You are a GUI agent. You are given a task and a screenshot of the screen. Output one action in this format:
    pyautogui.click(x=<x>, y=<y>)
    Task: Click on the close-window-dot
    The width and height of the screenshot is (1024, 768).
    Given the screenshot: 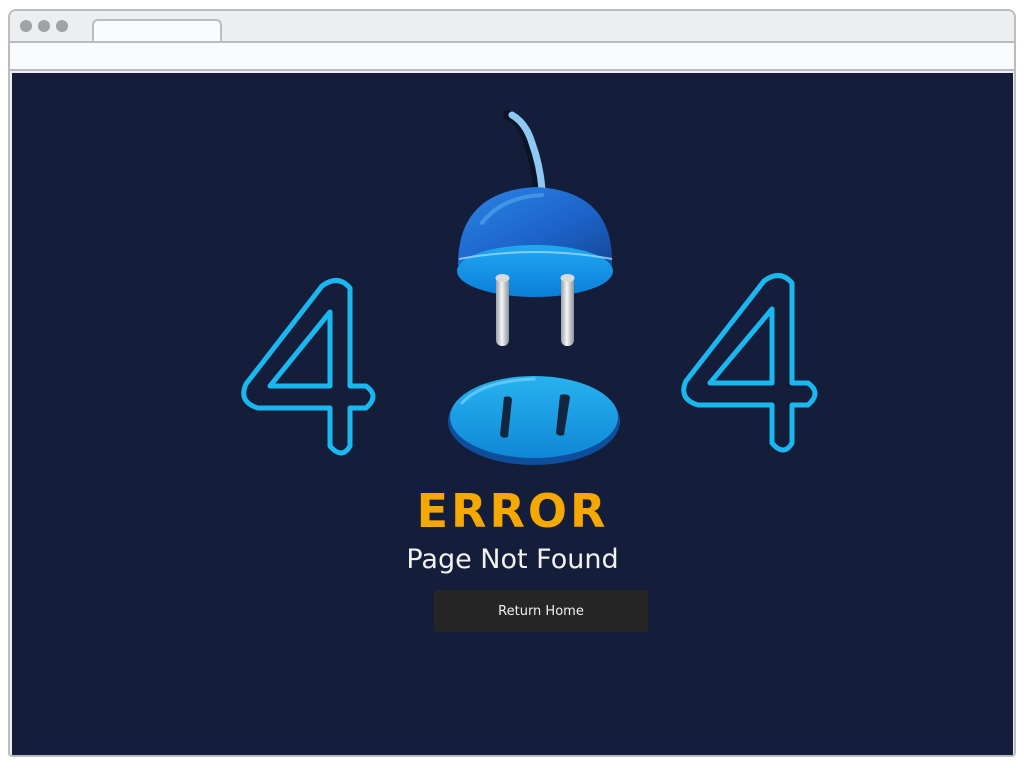 What is the action you would take?
    pyautogui.click(x=26, y=26)
    